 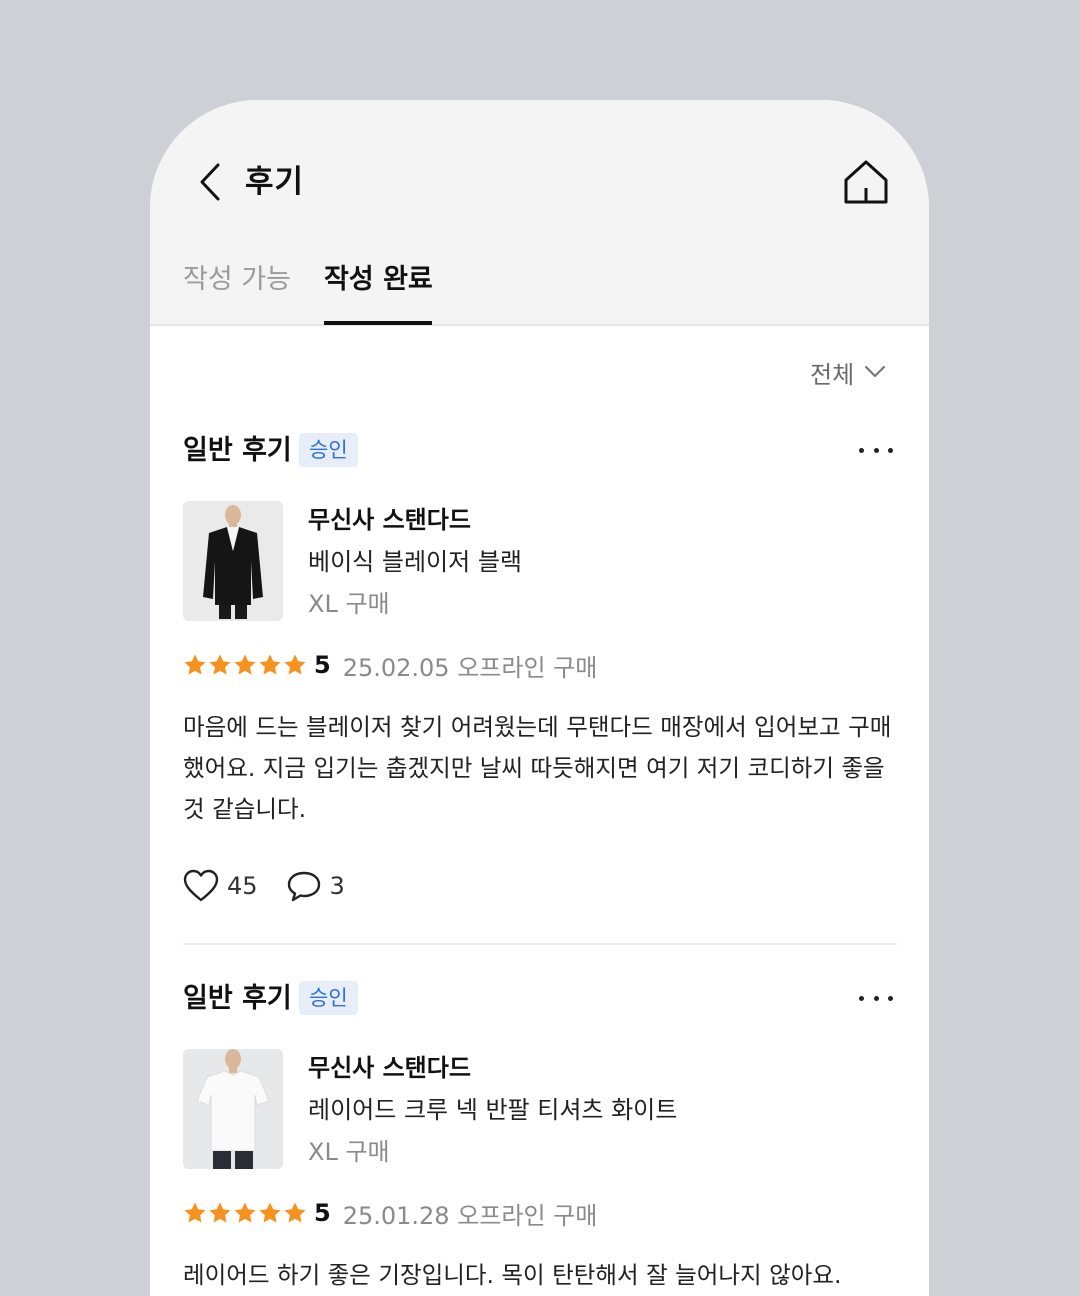 I want to click on review-meta: 25.01.28 오프라인 구매, so click(x=470, y=1215).